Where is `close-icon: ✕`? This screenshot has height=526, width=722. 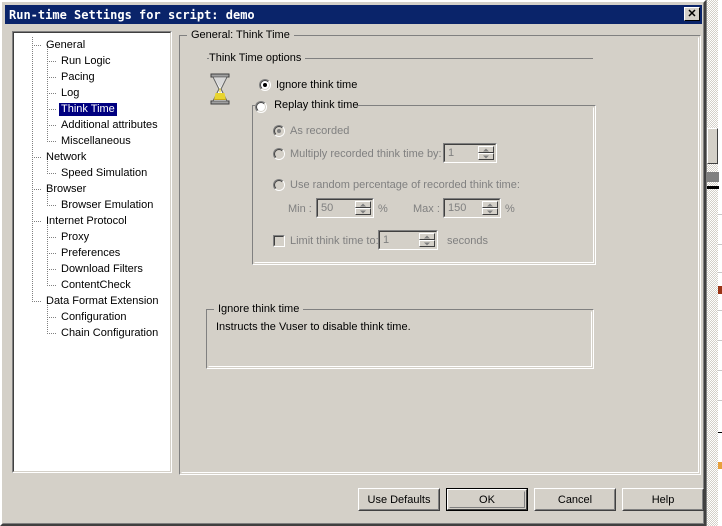 close-icon: ✕ is located at coordinates (692, 14).